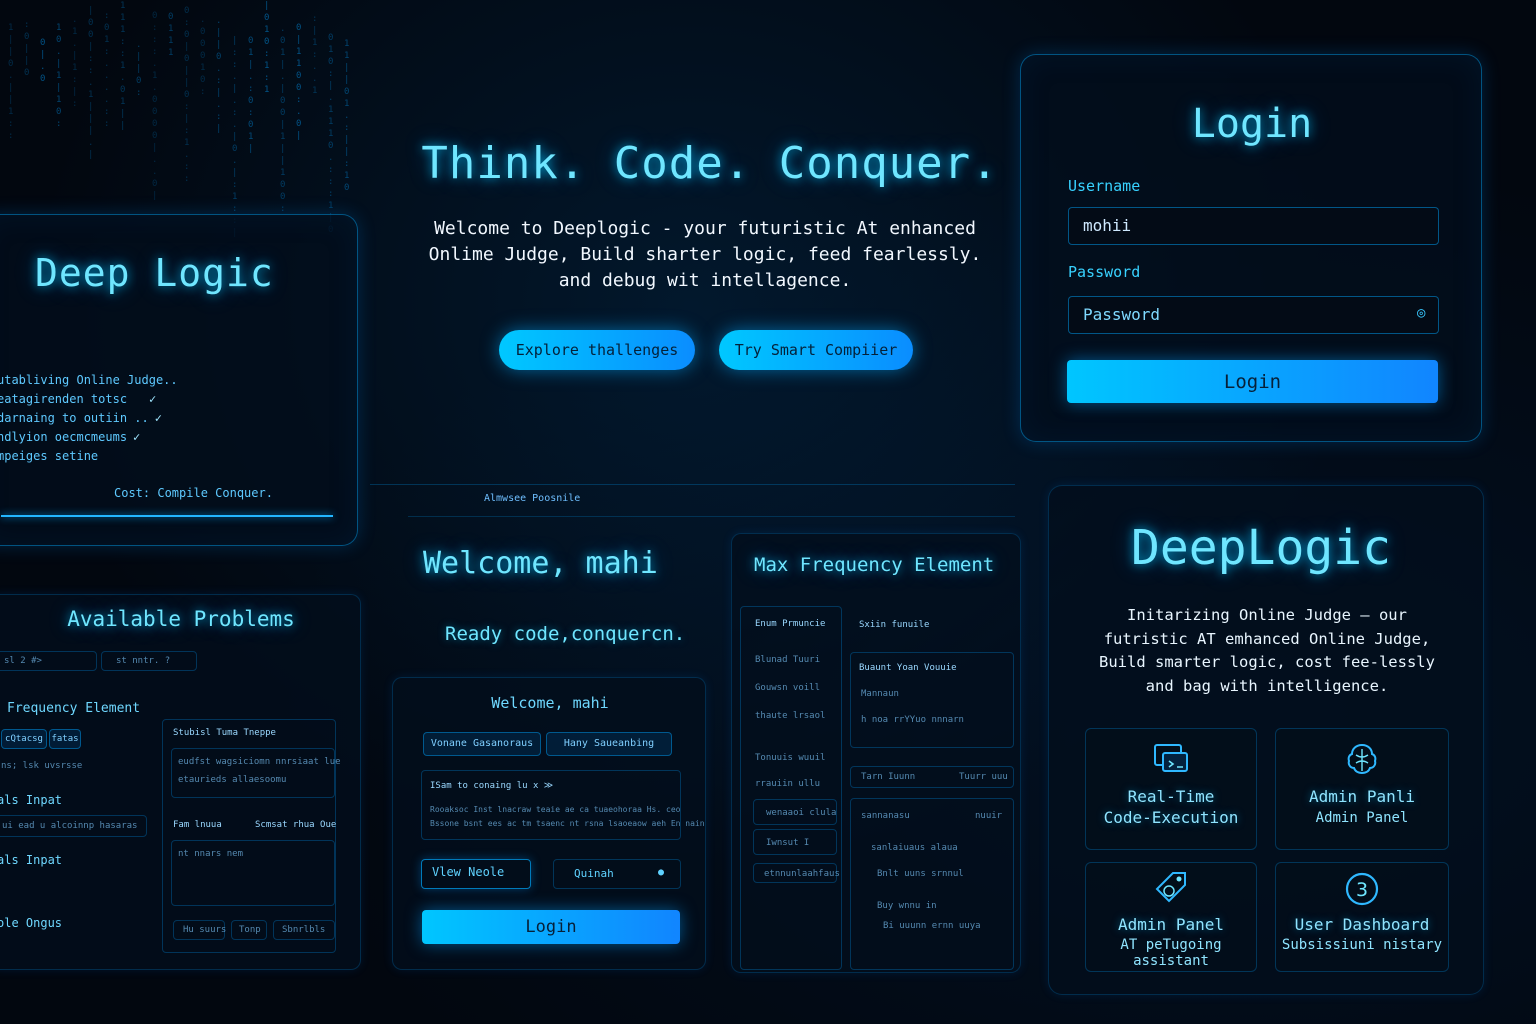  What do you see at coordinates (73, 826) in the screenshot?
I see `problem-sub-row: ui ead u alcoinnp hasaras` at bounding box center [73, 826].